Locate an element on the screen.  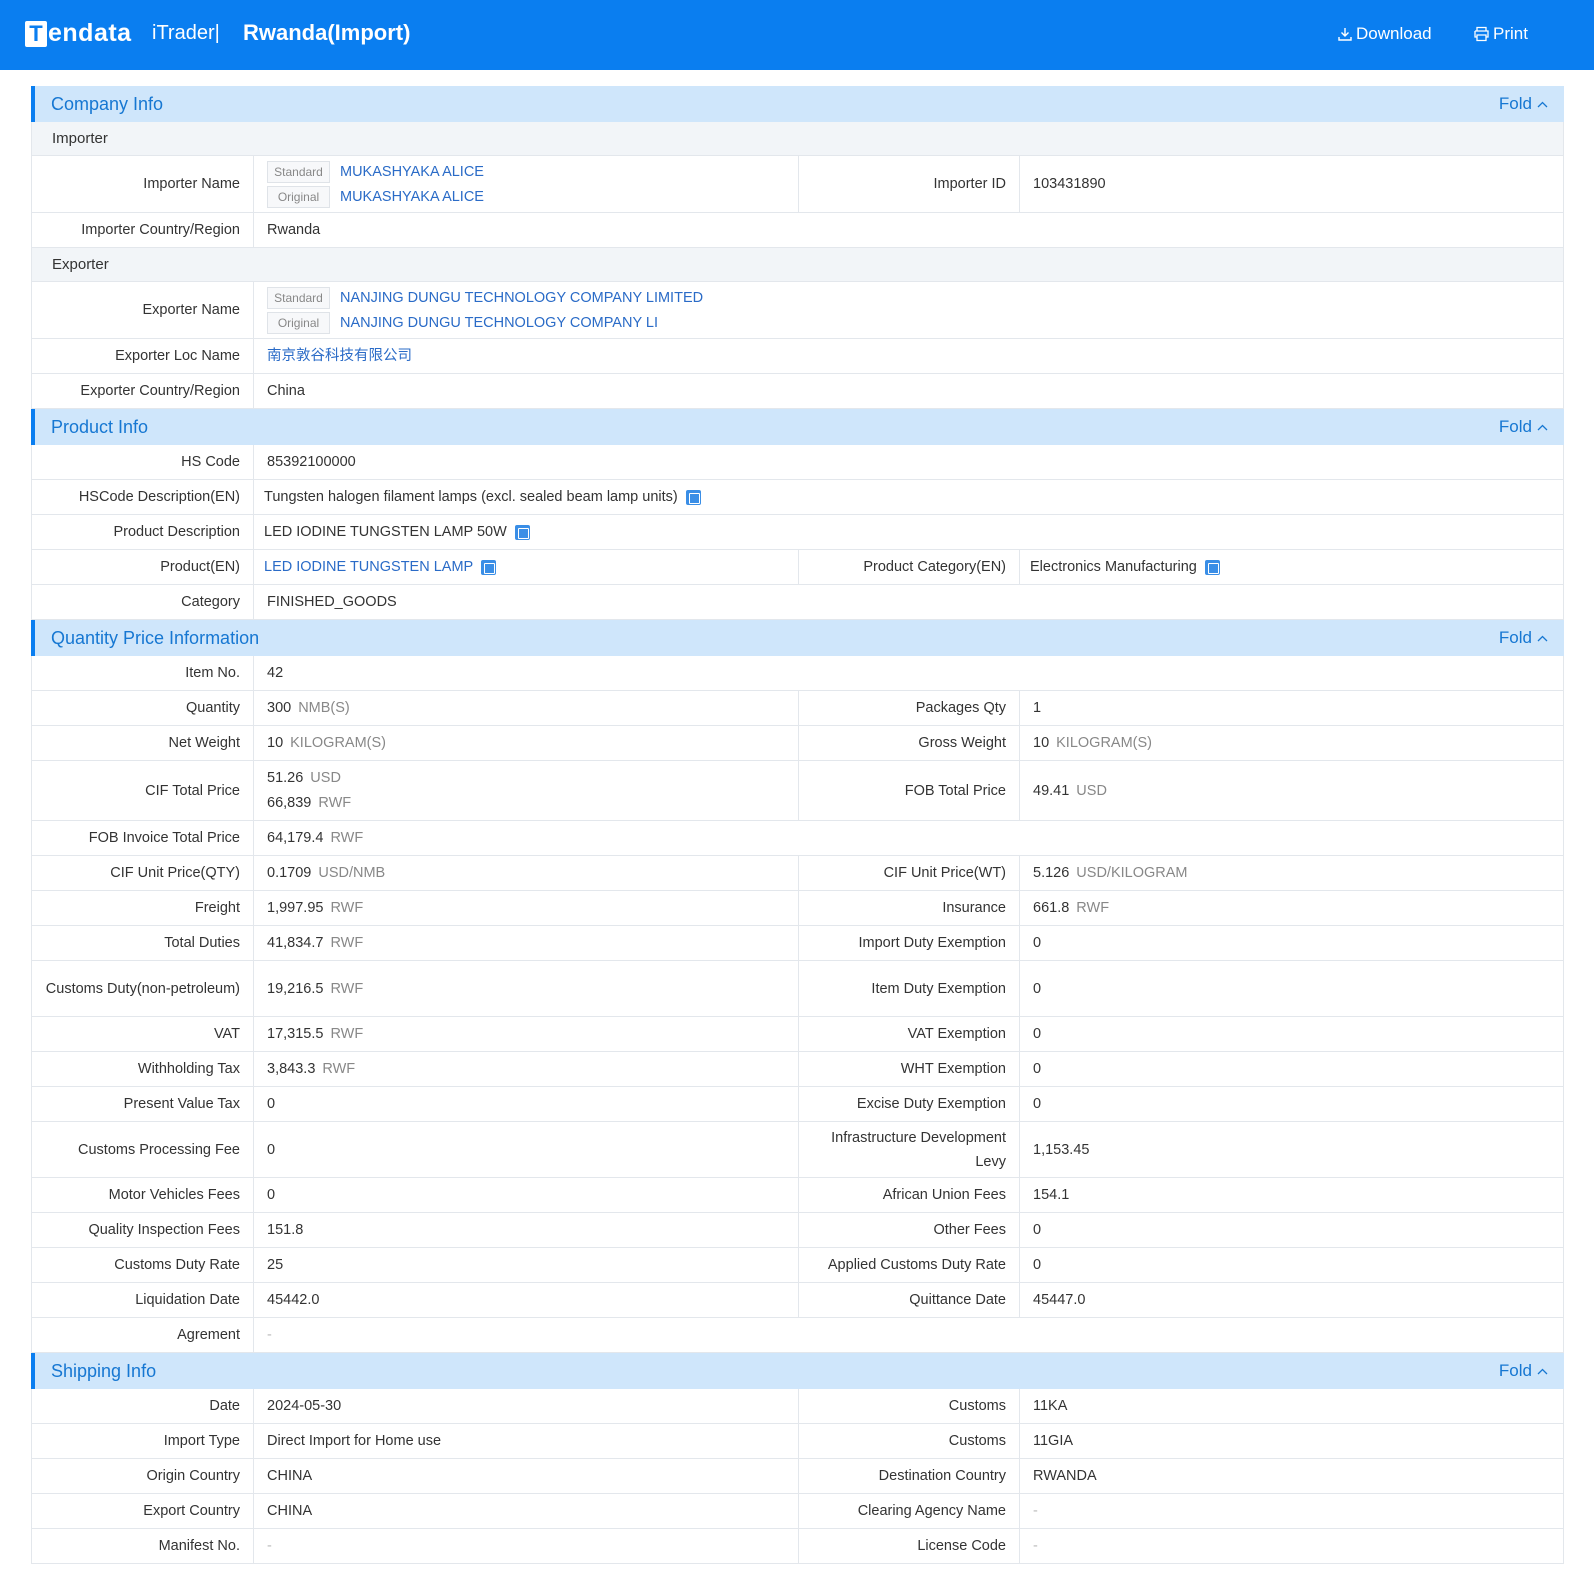
field-label: Packages Qty is located at coordinates (909, 708).